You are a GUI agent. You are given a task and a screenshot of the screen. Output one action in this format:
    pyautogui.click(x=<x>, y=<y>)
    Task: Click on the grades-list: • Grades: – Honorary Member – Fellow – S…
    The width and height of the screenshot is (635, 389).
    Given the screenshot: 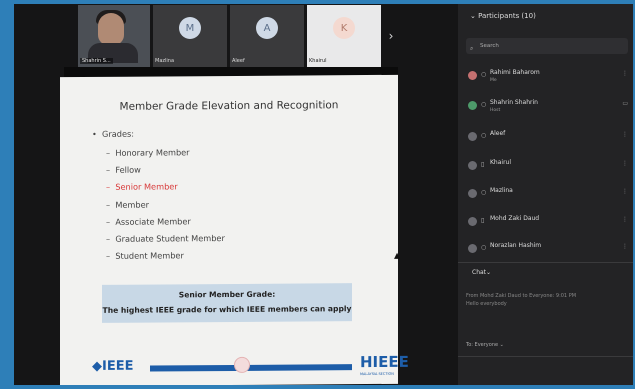 What is the action you would take?
    pyautogui.click(x=158, y=196)
    